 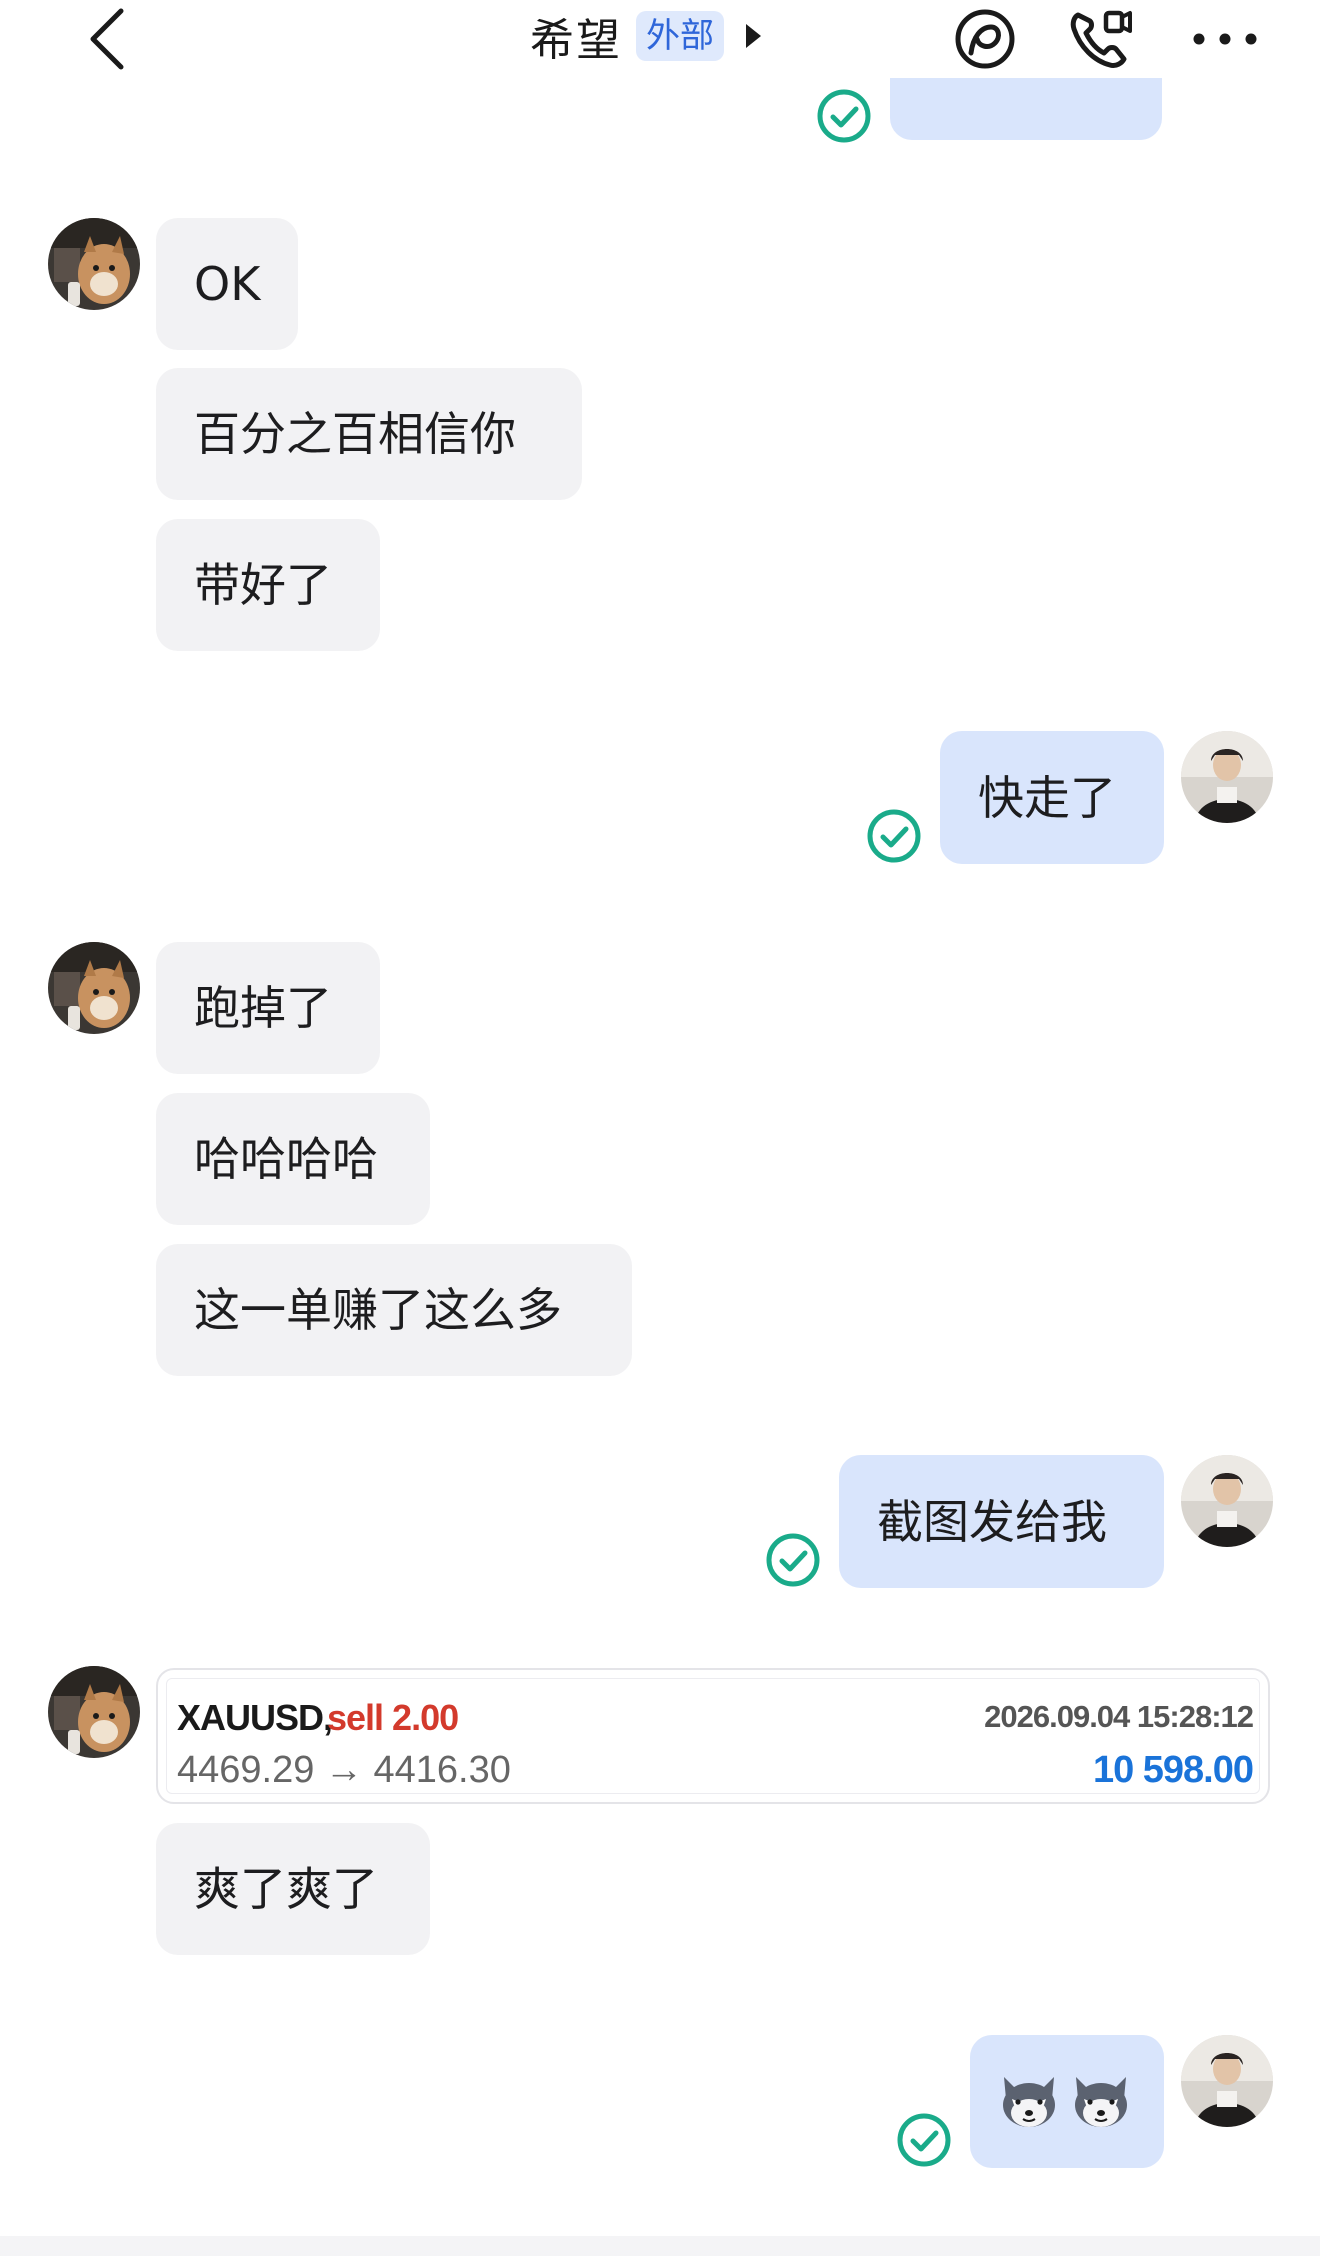 I want to click on more-dots-icon, so click(x=1225, y=39).